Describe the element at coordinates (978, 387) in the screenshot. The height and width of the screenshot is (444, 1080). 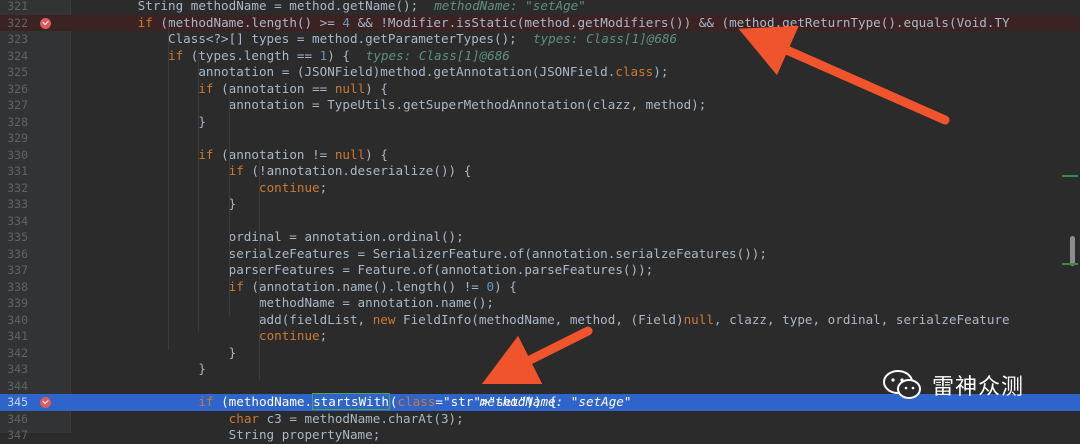
I see `watermark-text: 雷神众测` at that location.